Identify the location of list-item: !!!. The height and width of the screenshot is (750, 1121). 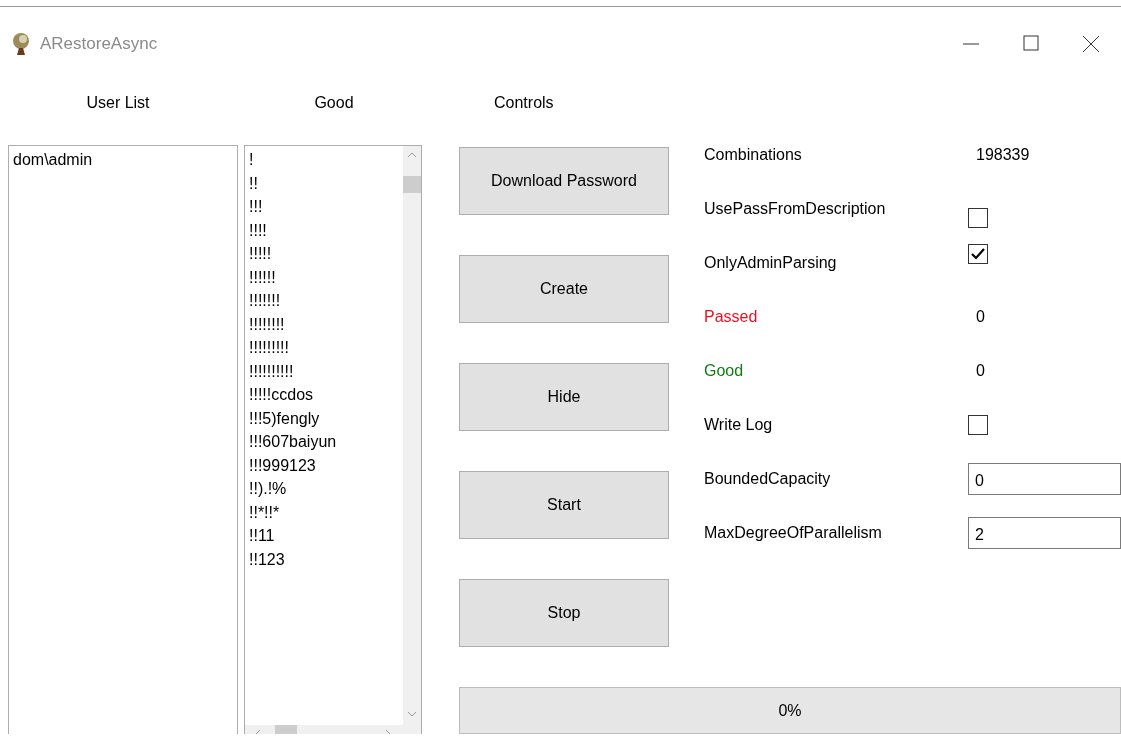
(256, 207).